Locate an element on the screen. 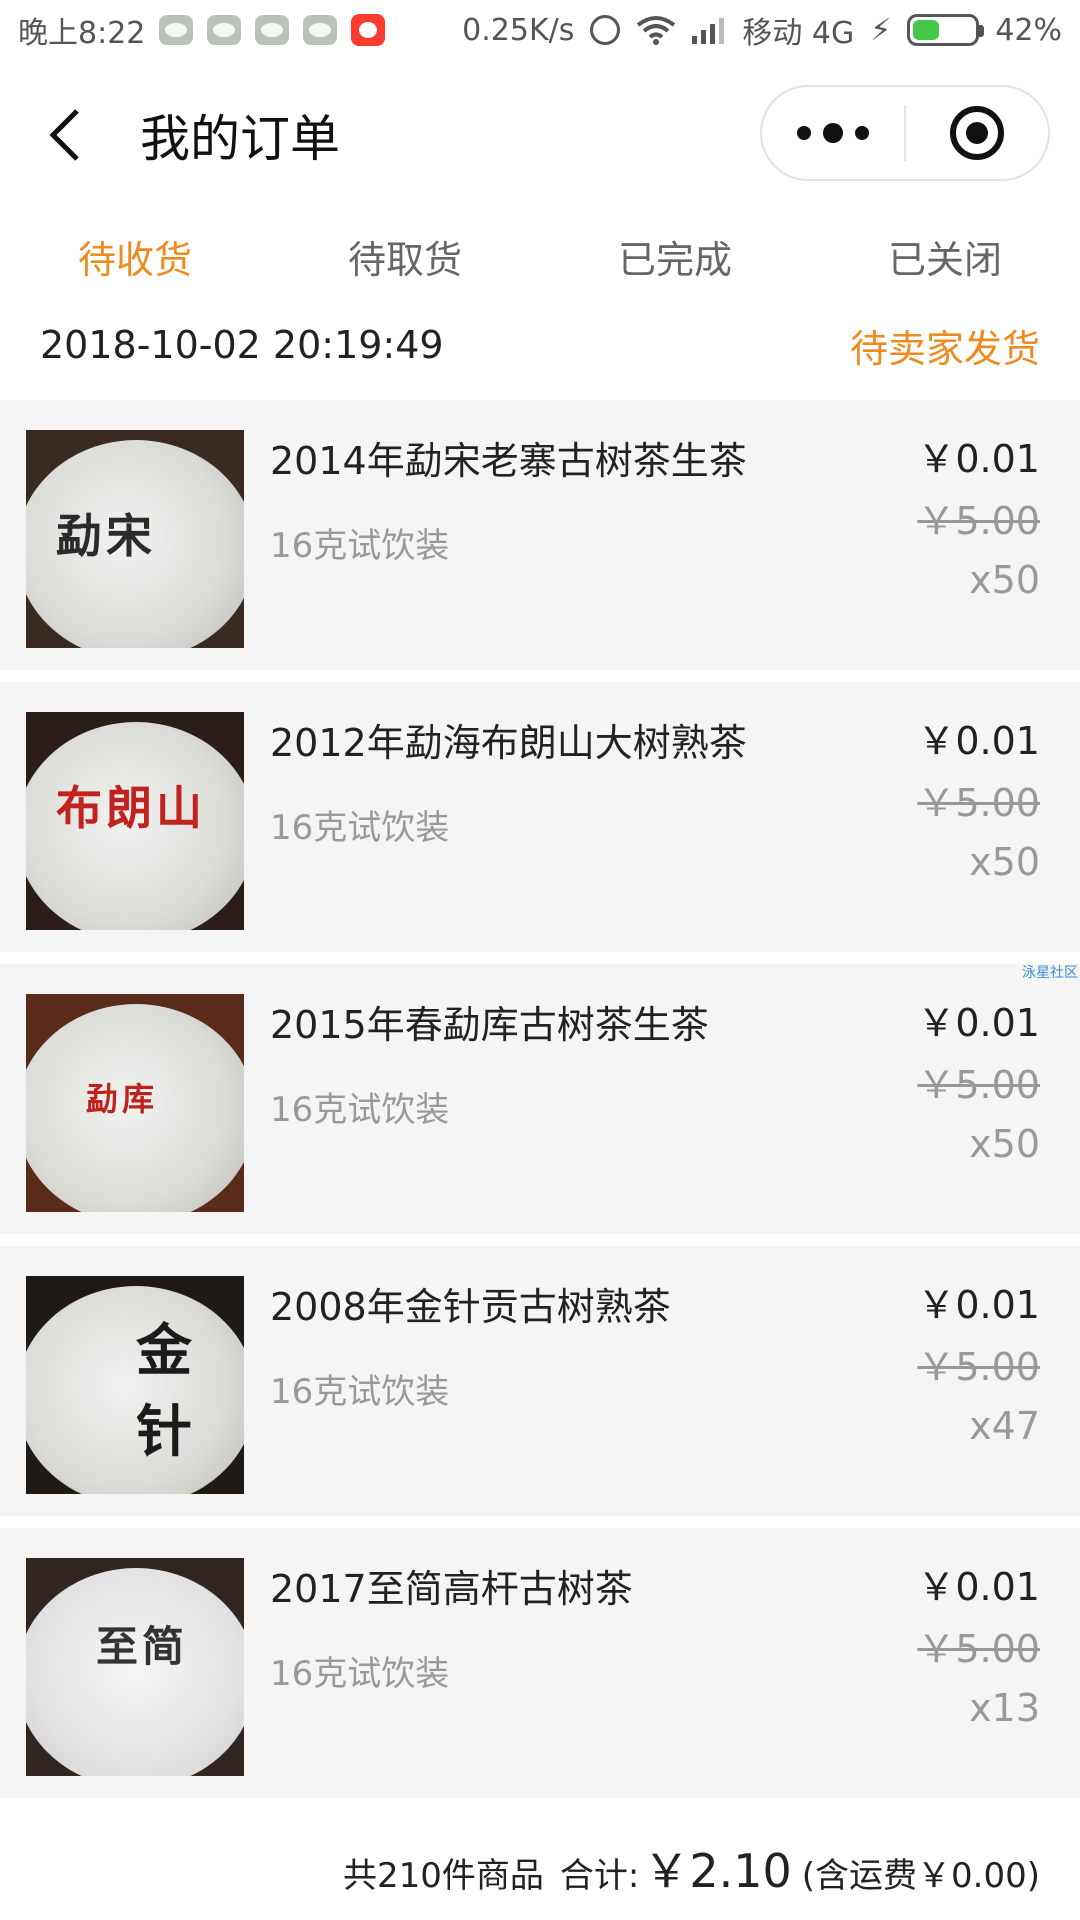 The height and width of the screenshot is (1920, 1080). tab-pending-receipt: 待收货 is located at coordinates (135, 260).